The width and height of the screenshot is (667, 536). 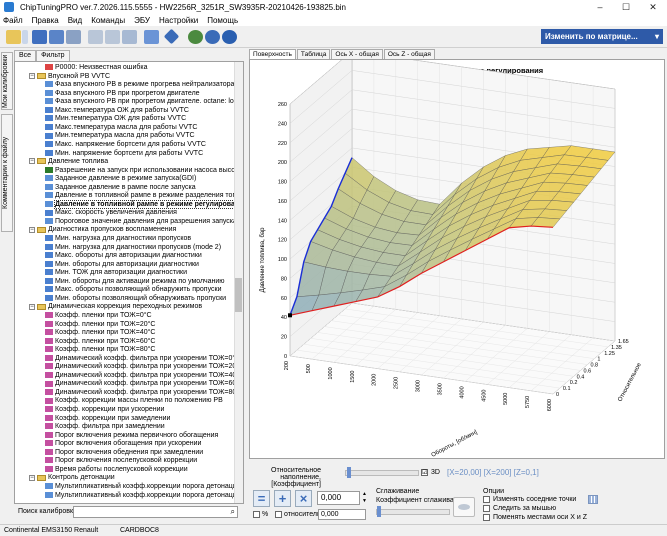 What do you see at coordinates (261, 498) in the screenshot?
I see `set-value-button: =` at bounding box center [261, 498].